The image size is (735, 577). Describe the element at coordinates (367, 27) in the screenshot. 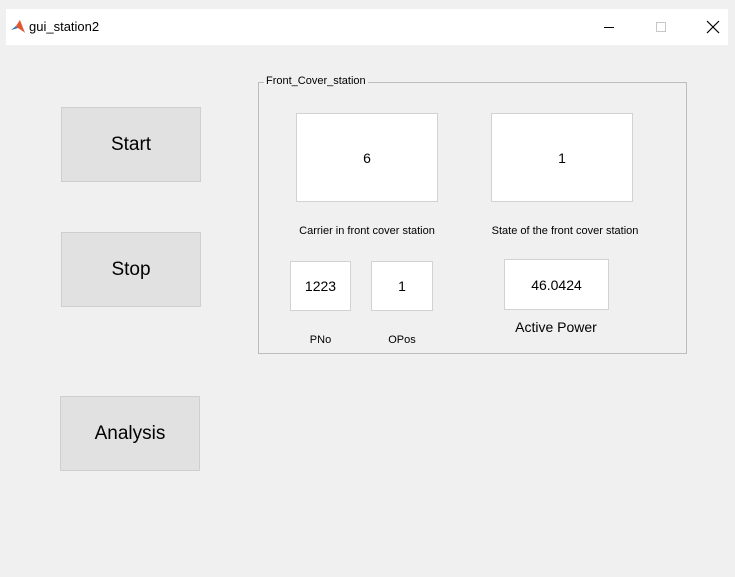

I see `title-bar: gui_station2` at that location.